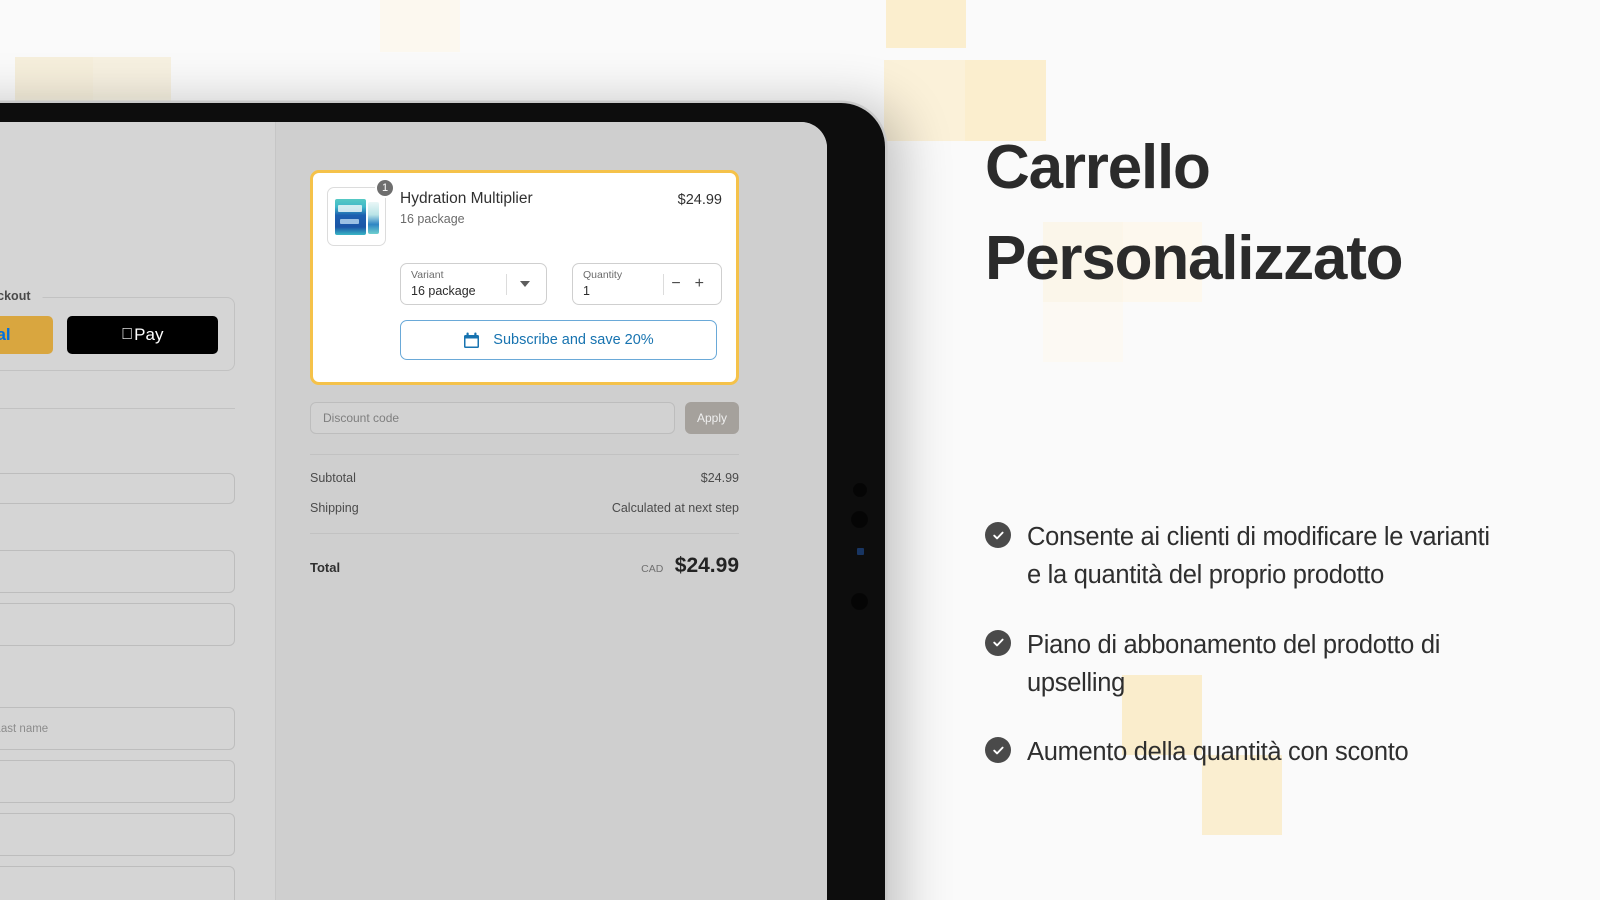 This screenshot has height=900, width=1600. I want to click on breadcrumb: Shipping › Payment, so click(117, 268).